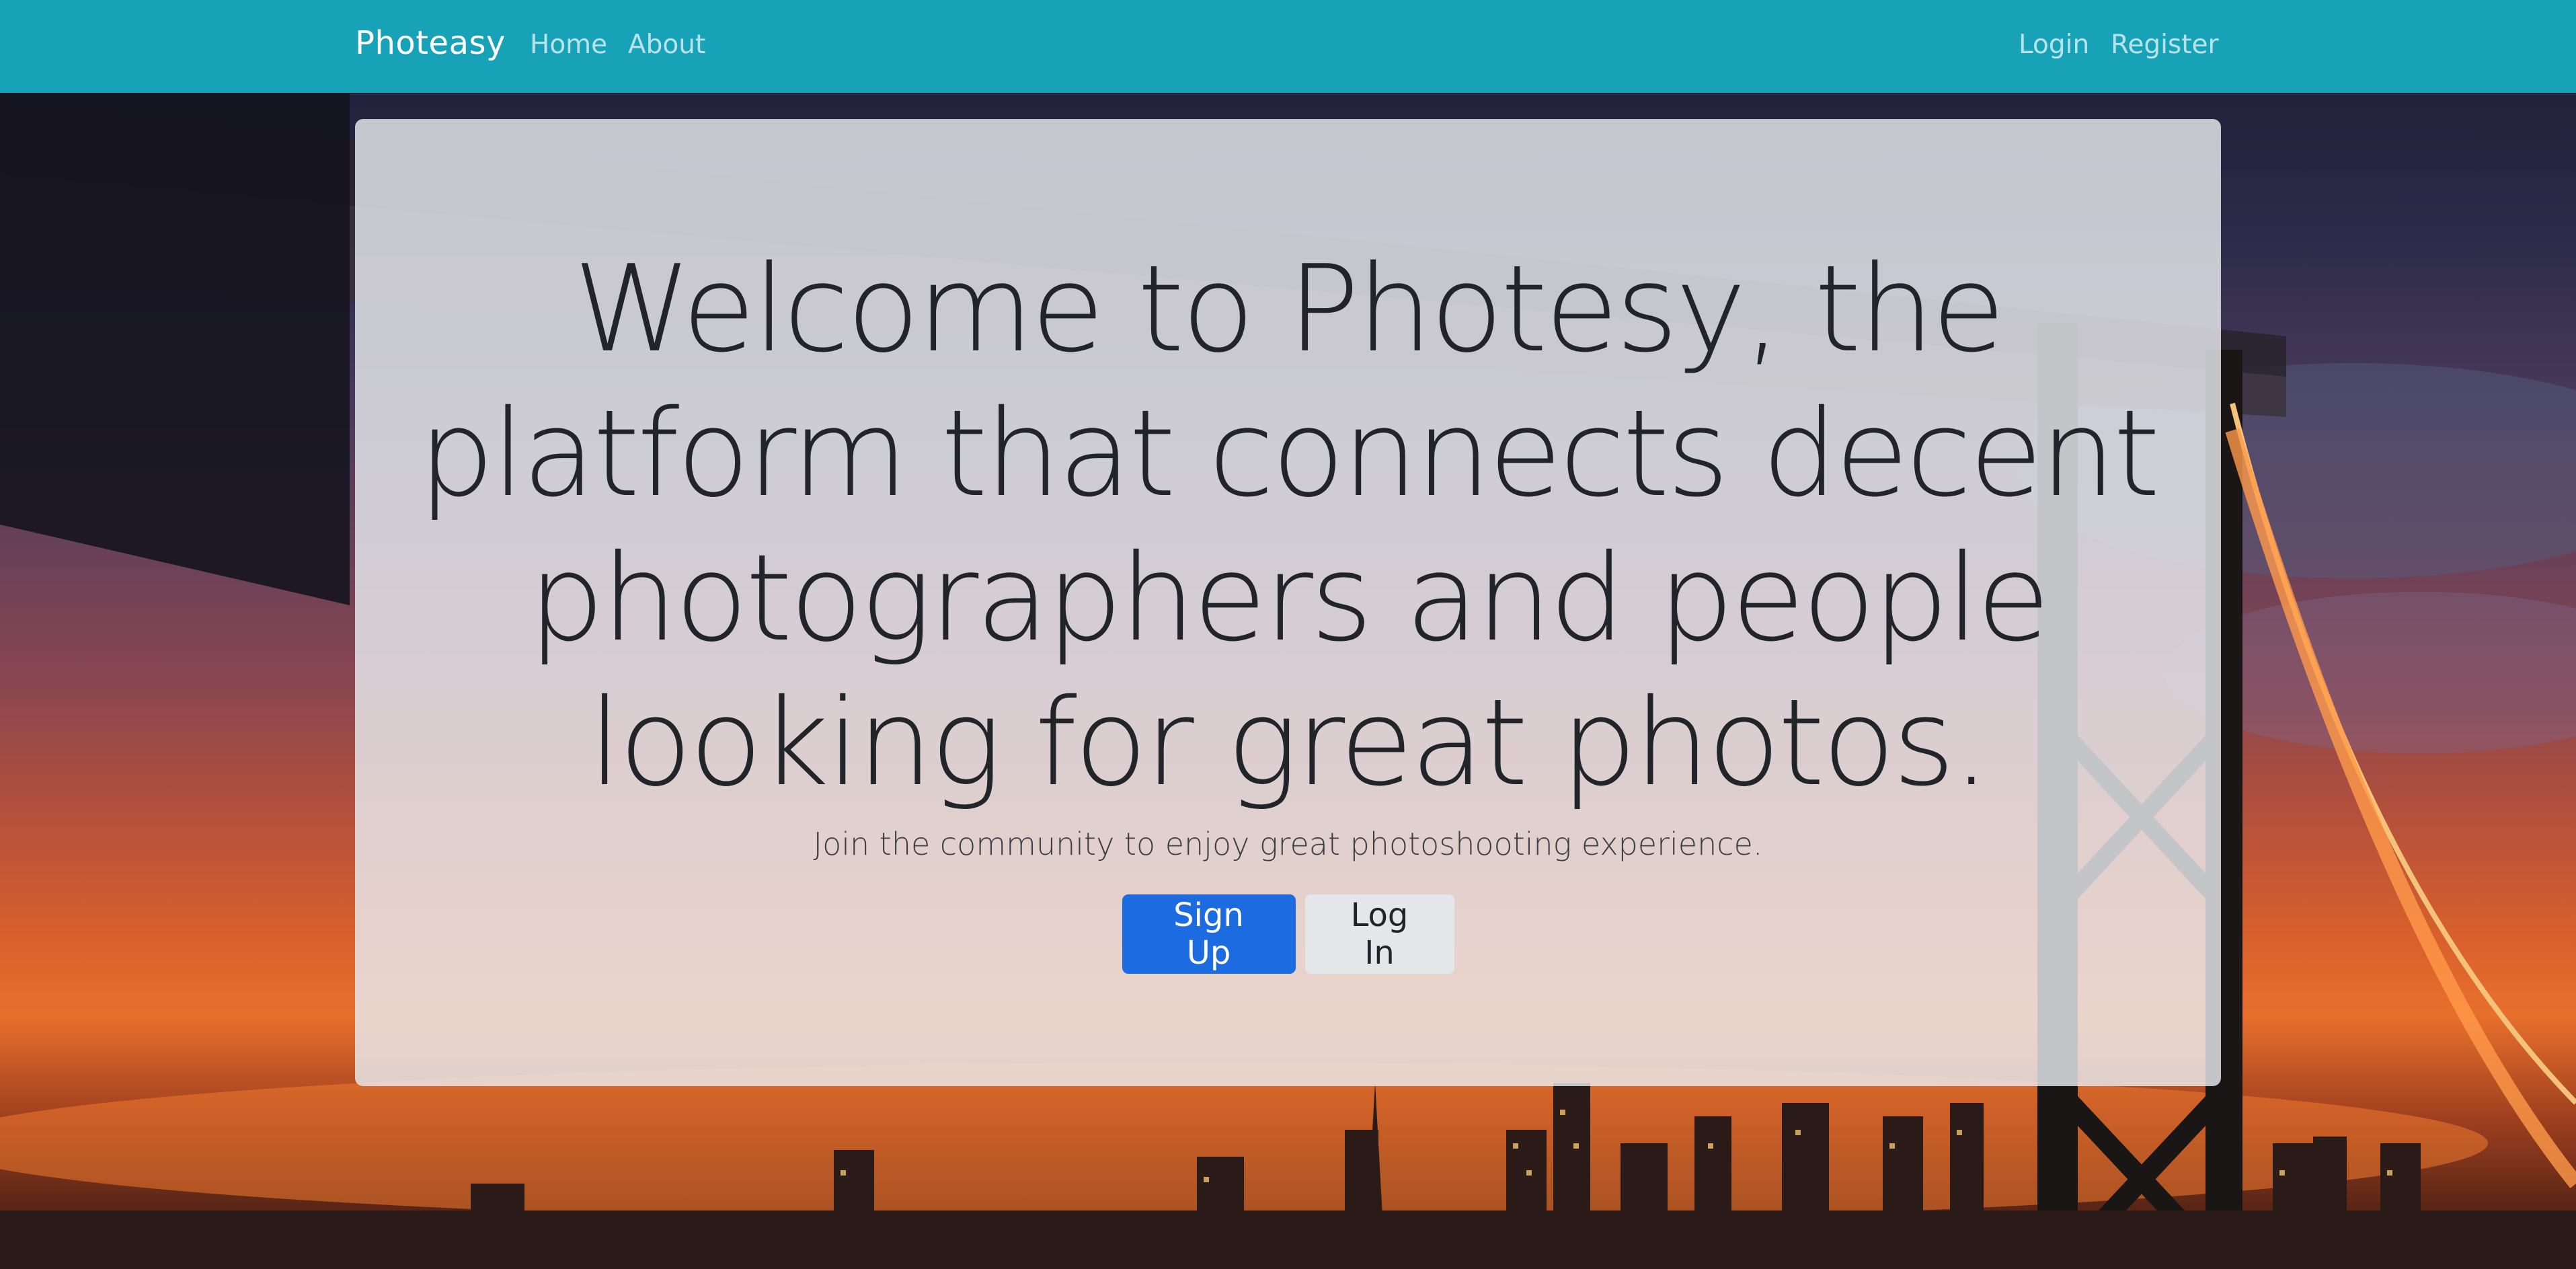  Describe the element at coordinates (666, 45) in the screenshot. I see `nav-about-link: About` at that location.